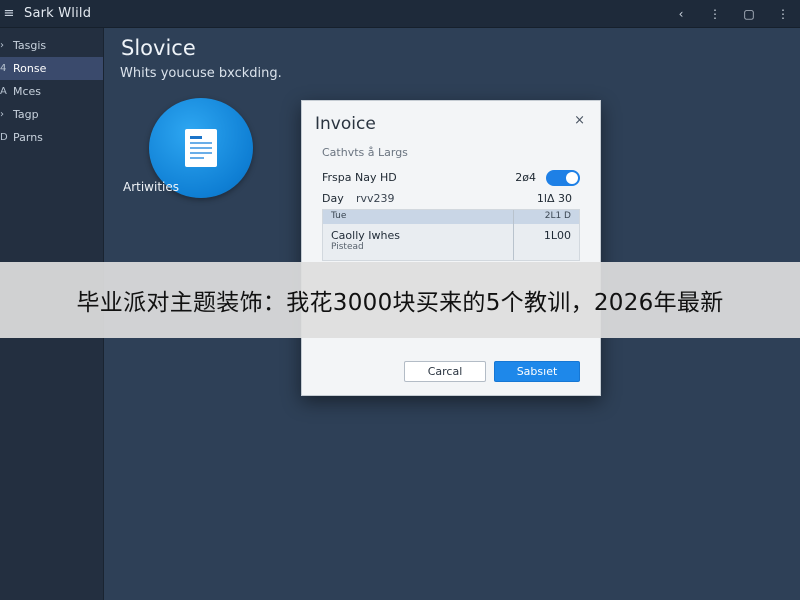  I want to click on sidebar-item-label: Mces, so click(27, 91).